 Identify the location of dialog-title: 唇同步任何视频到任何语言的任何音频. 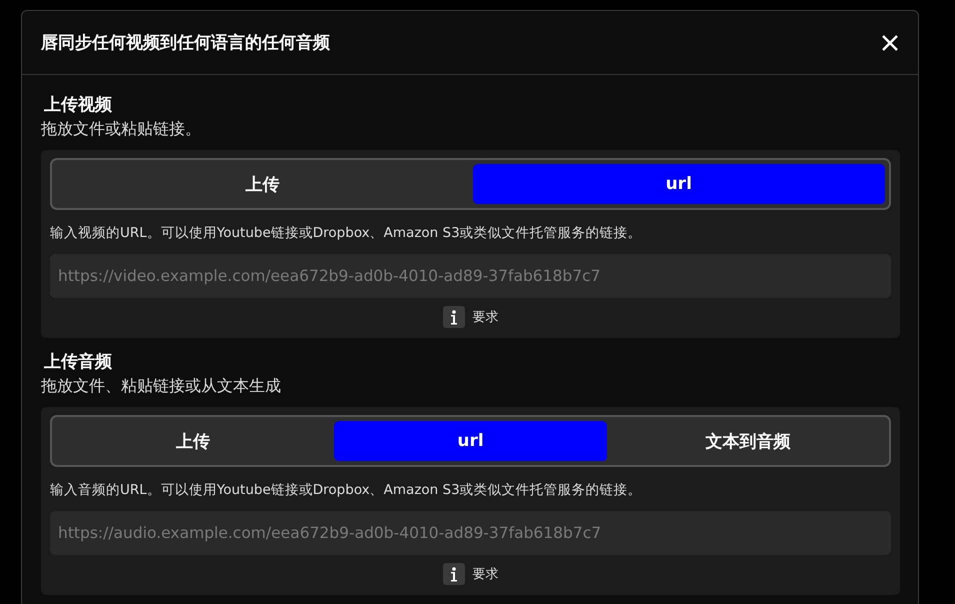
(185, 43).